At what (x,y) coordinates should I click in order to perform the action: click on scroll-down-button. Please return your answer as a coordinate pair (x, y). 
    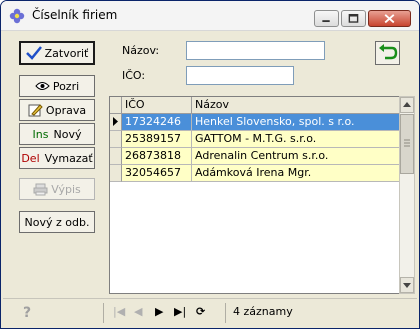
    Looking at the image, I should click on (407, 285).